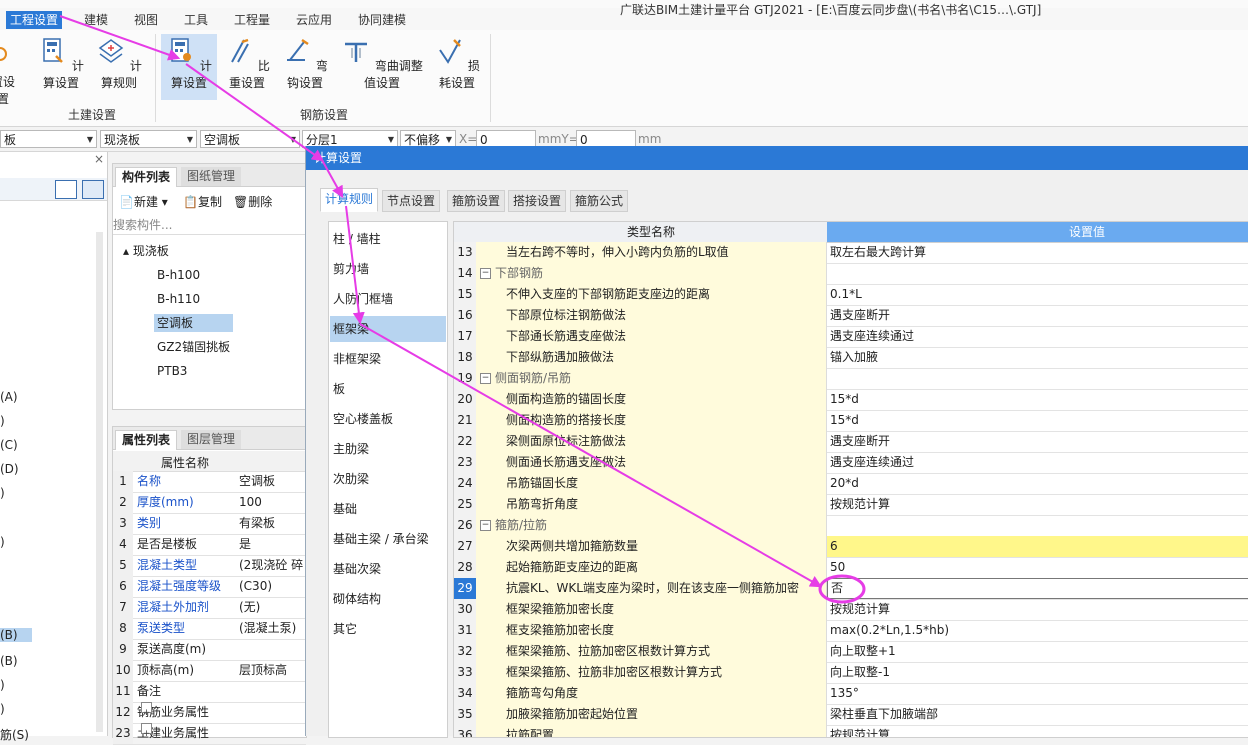  What do you see at coordinates (411, 201) in the screenshot?
I see `tab-node-settings: 节点设置` at bounding box center [411, 201].